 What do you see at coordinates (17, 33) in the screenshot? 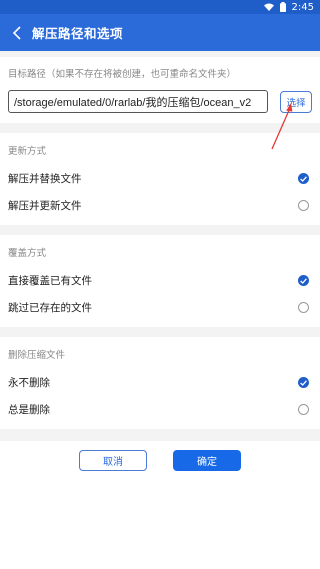
I see `chevron-left-icon` at bounding box center [17, 33].